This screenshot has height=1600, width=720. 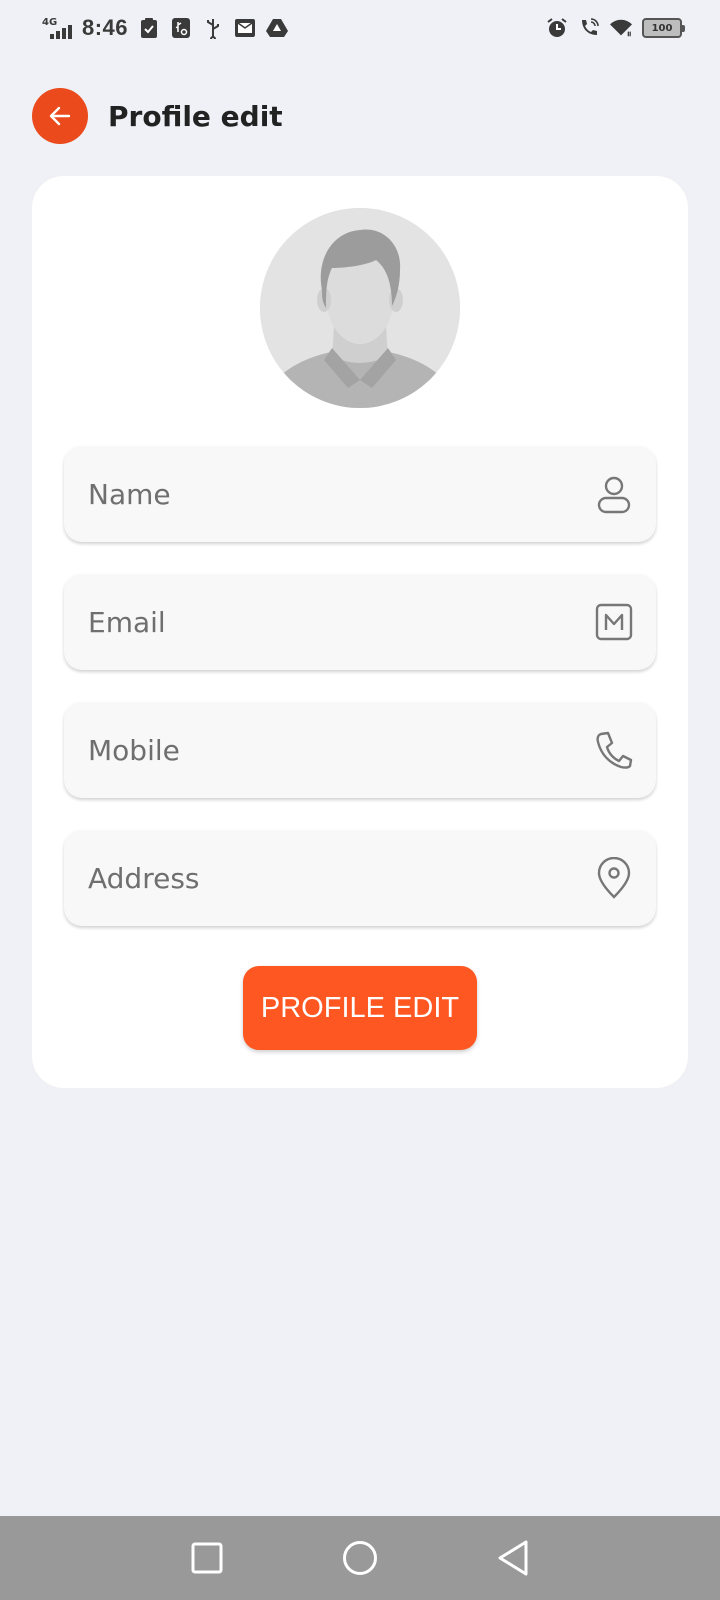 What do you see at coordinates (614, 878) in the screenshot?
I see `location-pin-icon` at bounding box center [614, 878].